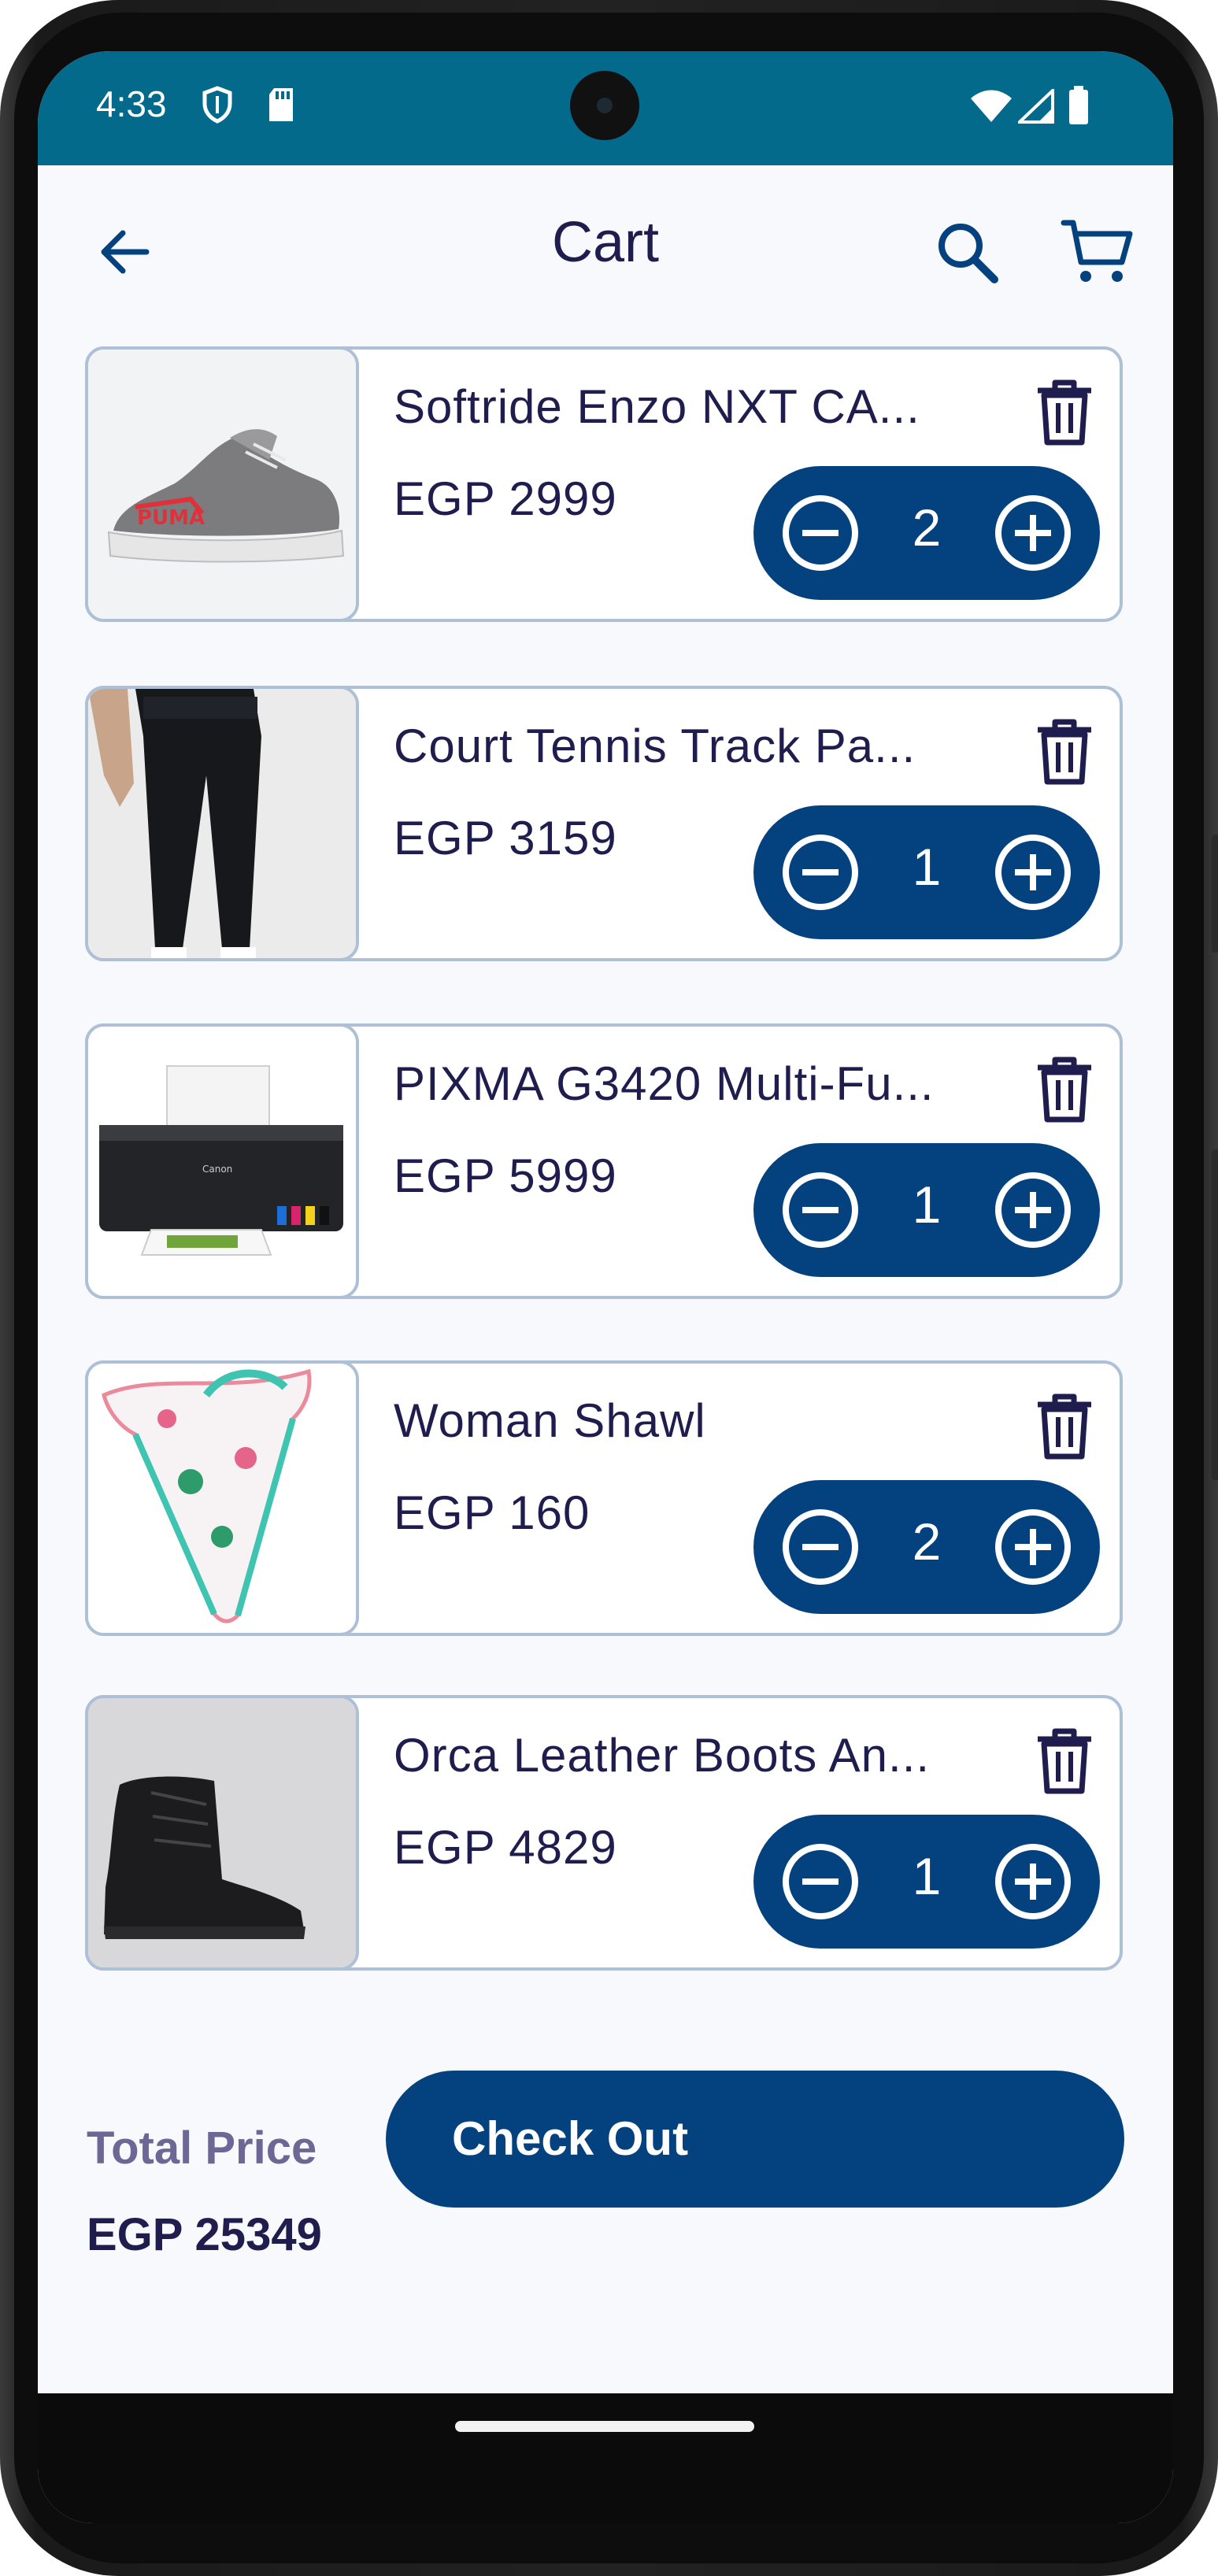  Describe the element at coordinates (506, 1175) in the screenshot. I see `product-price: EGP 5999` at that location.